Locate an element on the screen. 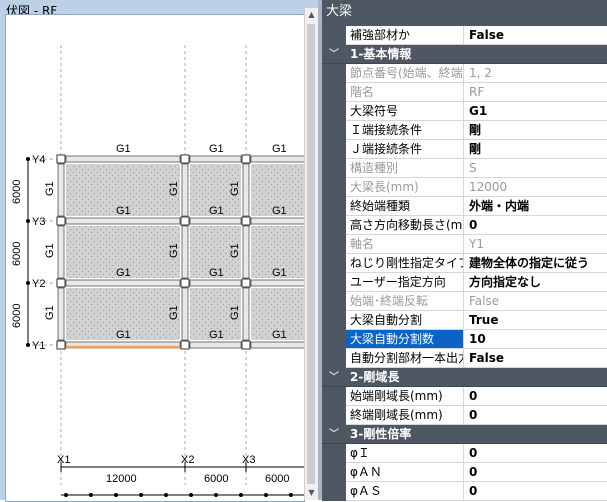  property-value: 1, 2 is located at coordinates (480, 73).